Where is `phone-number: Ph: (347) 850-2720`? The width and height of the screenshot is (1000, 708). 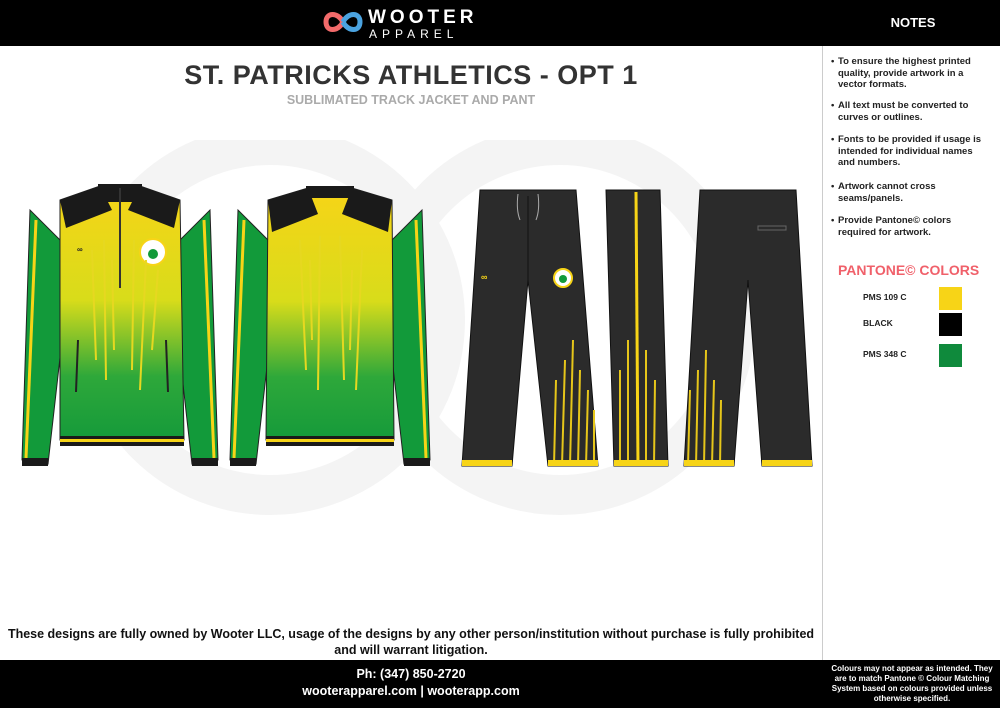
phone-number: Ph: (347) 850-2720 is located at coordinates (411, 674).